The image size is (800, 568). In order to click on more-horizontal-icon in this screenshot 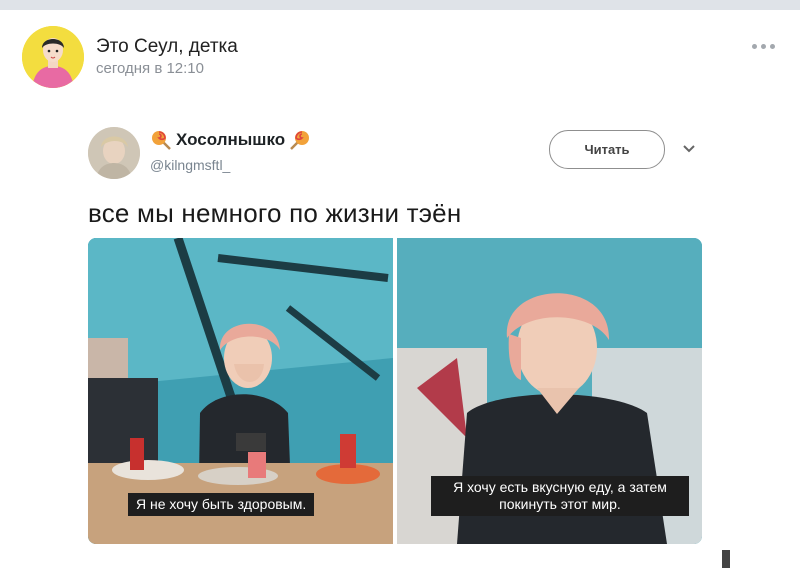, I will do `click(763, 46)`.